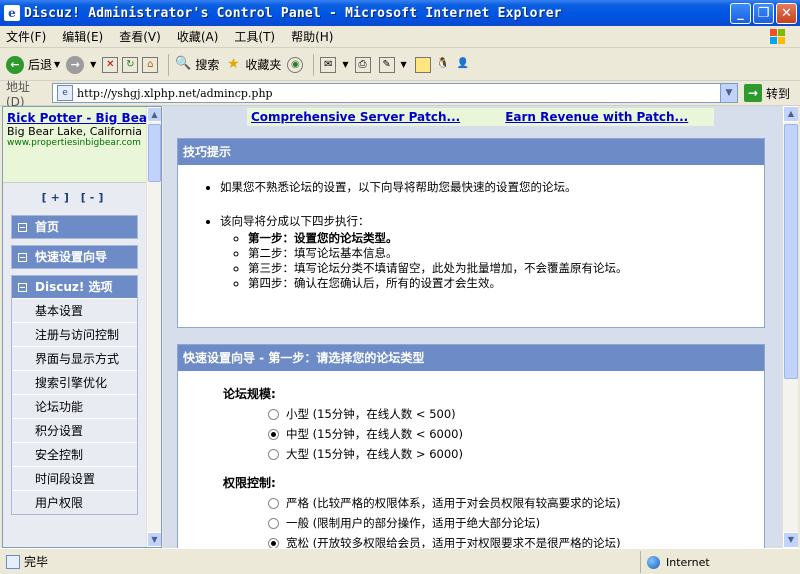 The height and width of the screenshot is (574, 800). I want to click on sidebar-item-timeperiod: 时间段设置, so click(74, 478).